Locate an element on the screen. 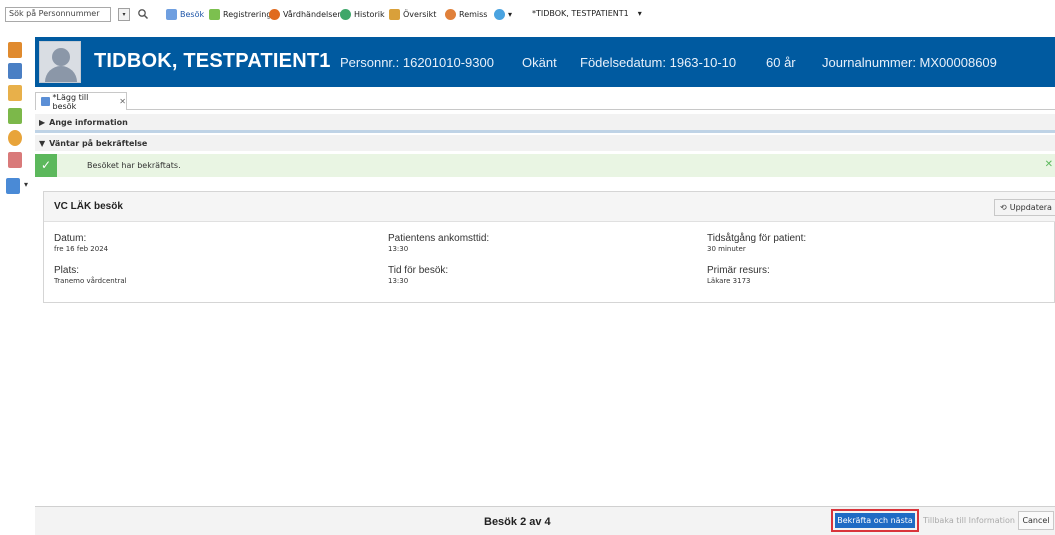 Image resolution: width=1055 pixels, height=535 pixels. toolbar-overview-button: Översikt is located at coordinates (412, 14).